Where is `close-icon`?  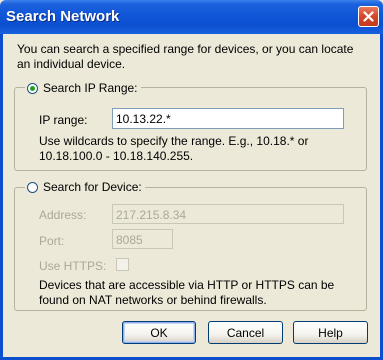 close-icon is located at coordinates (368, 16).